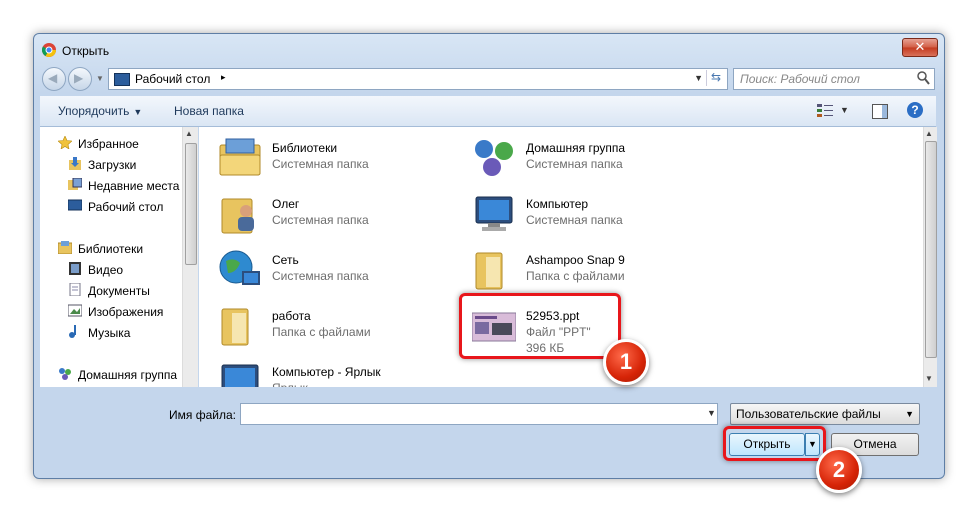 The image size is (976, 509). I want to click on back-arrow-icon: ◀, so click(53, 78).